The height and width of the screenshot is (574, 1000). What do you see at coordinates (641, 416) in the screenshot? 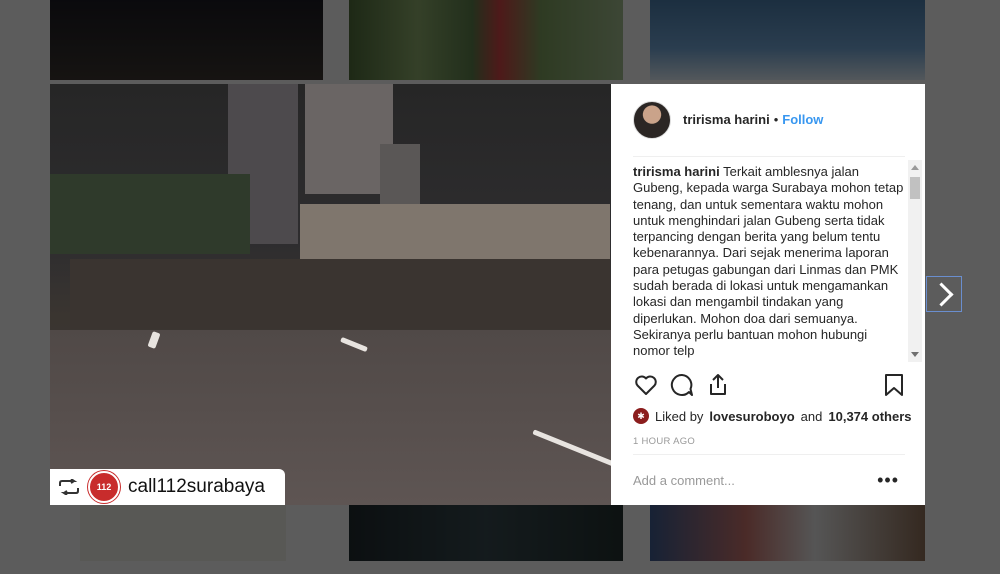
I see `liker-avatar-icon: ✱` at bounding box center [641, 416].